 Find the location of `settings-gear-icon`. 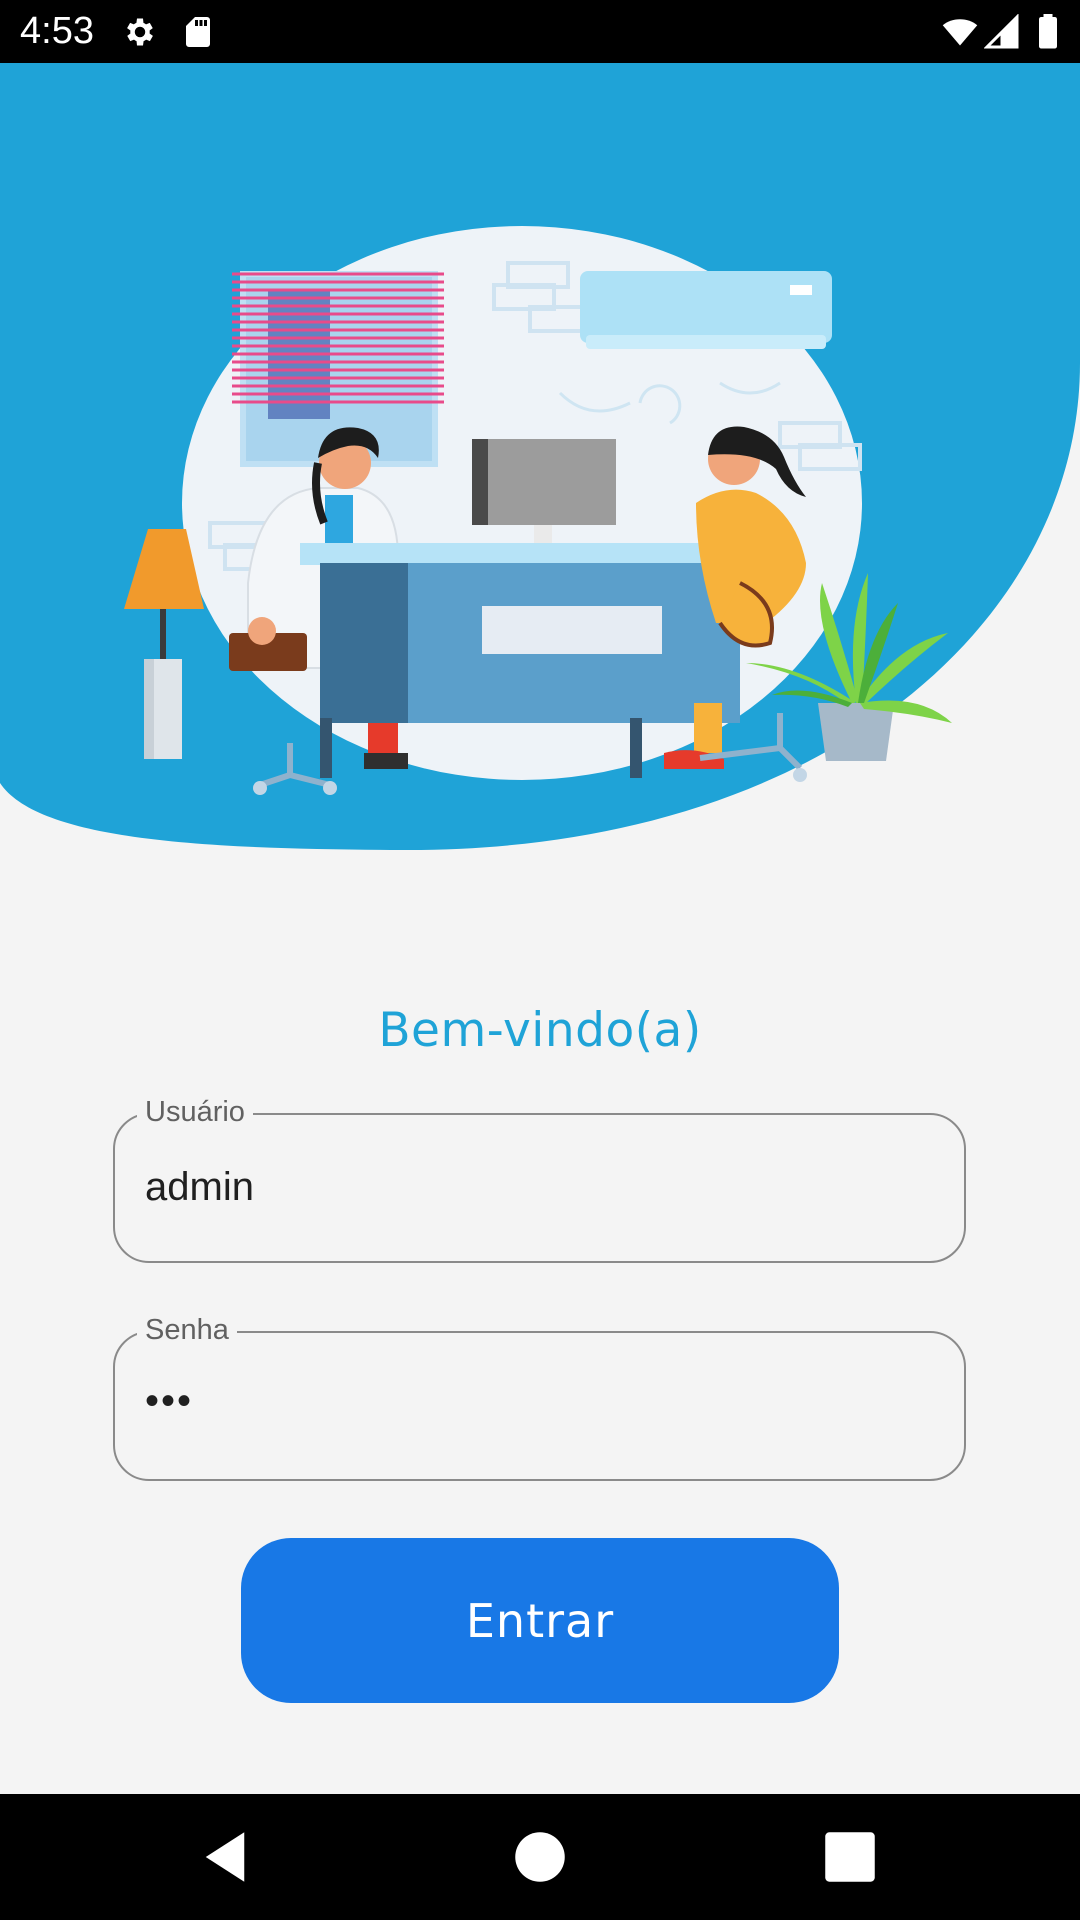

settings-gear-icon is located at coordinates (140, 32).